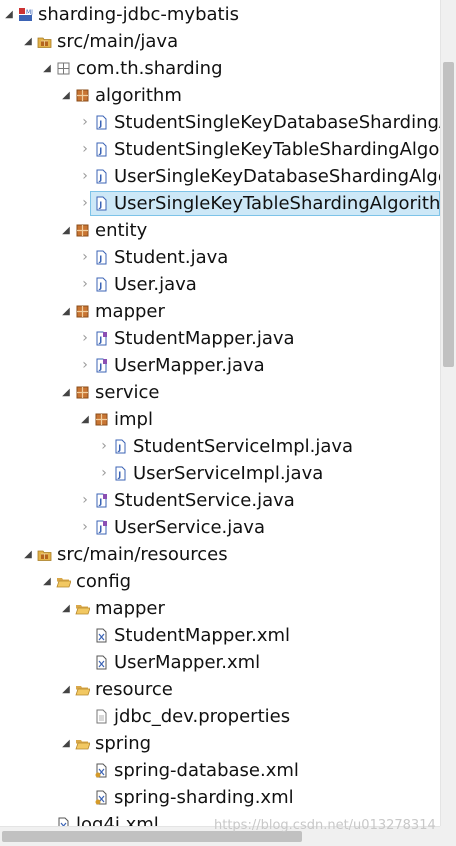  I want to click on tree-item: › J StudentService.java, so click(220, 500).